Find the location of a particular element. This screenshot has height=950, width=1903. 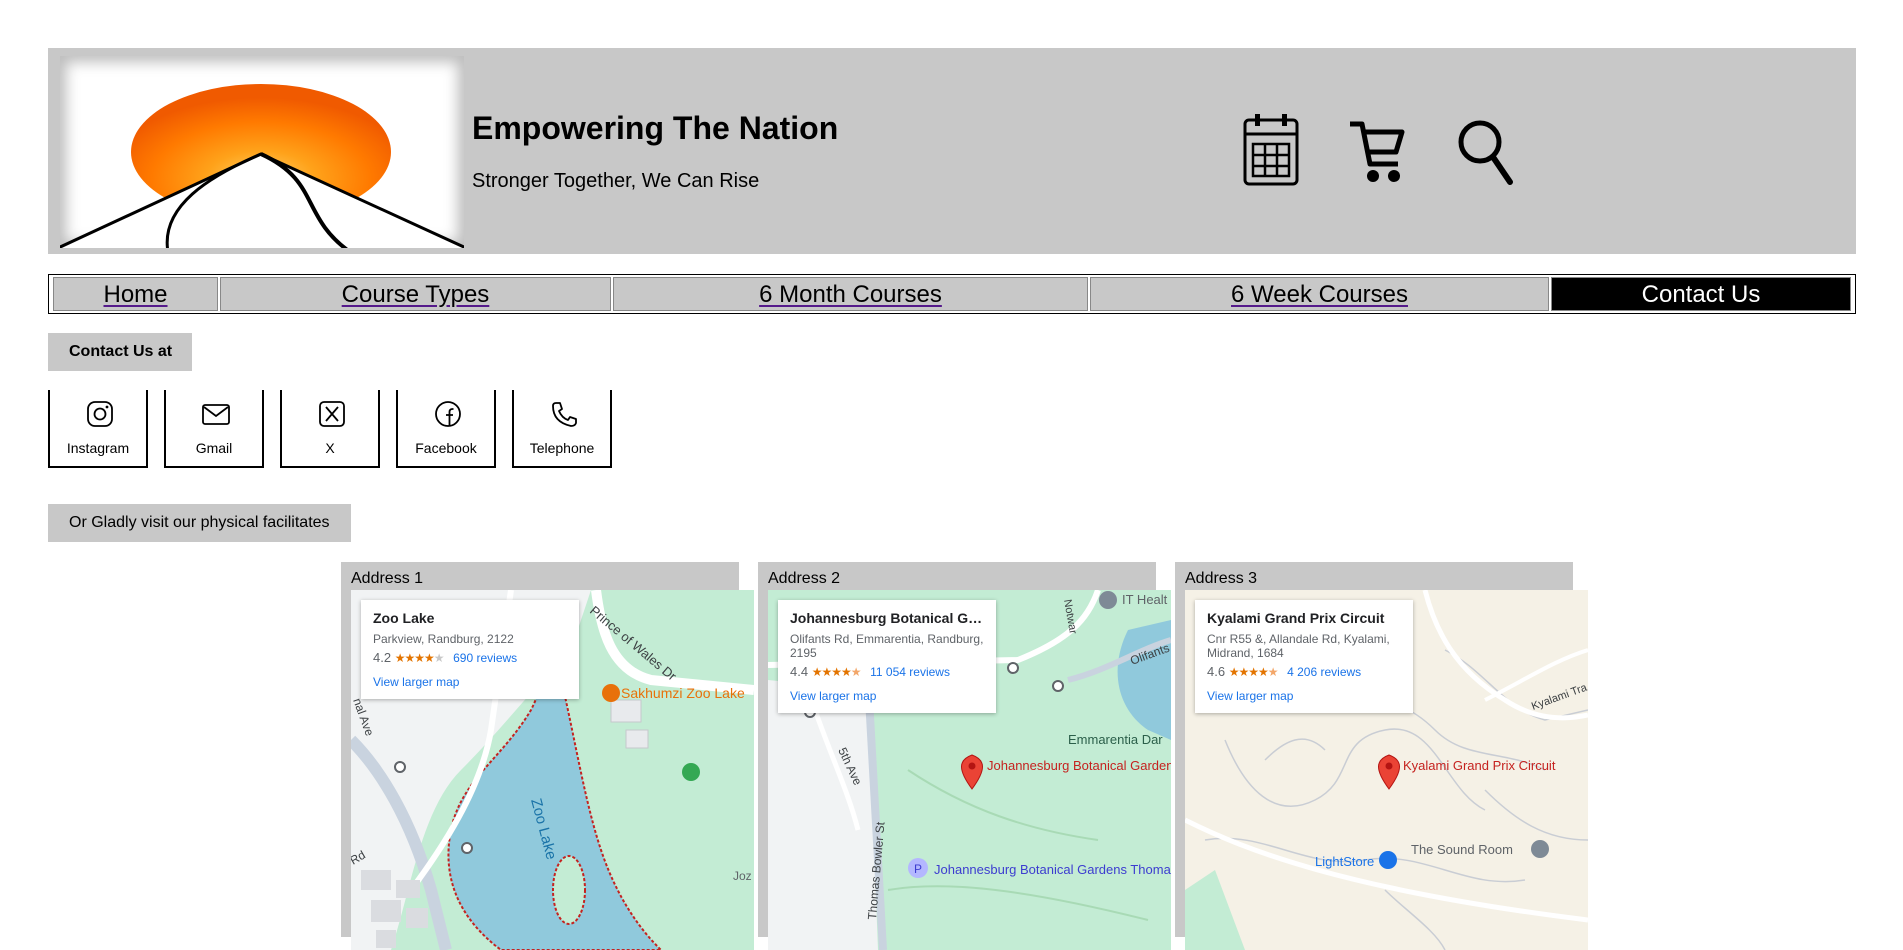

gmail-button: Gmail is located at coordinates (214, 429).